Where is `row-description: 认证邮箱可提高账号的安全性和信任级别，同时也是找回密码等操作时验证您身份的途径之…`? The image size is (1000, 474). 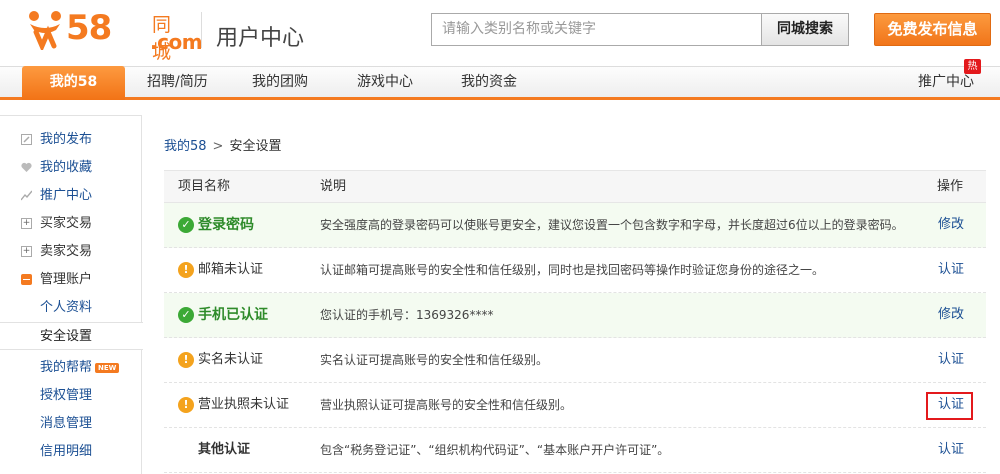 row-description: 认证邮箱可提高账号的安全性和信任级别，同时也是找回密码等操作时验证您身份的途径之… is located at coordinates (572, 270).